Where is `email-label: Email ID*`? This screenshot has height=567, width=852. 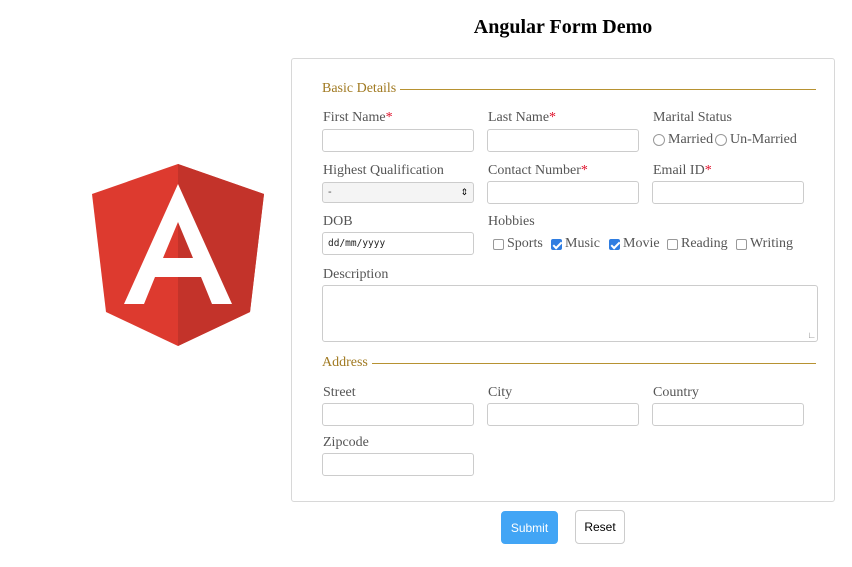 email-label: Email ID* is located at coordinates (682, 170).